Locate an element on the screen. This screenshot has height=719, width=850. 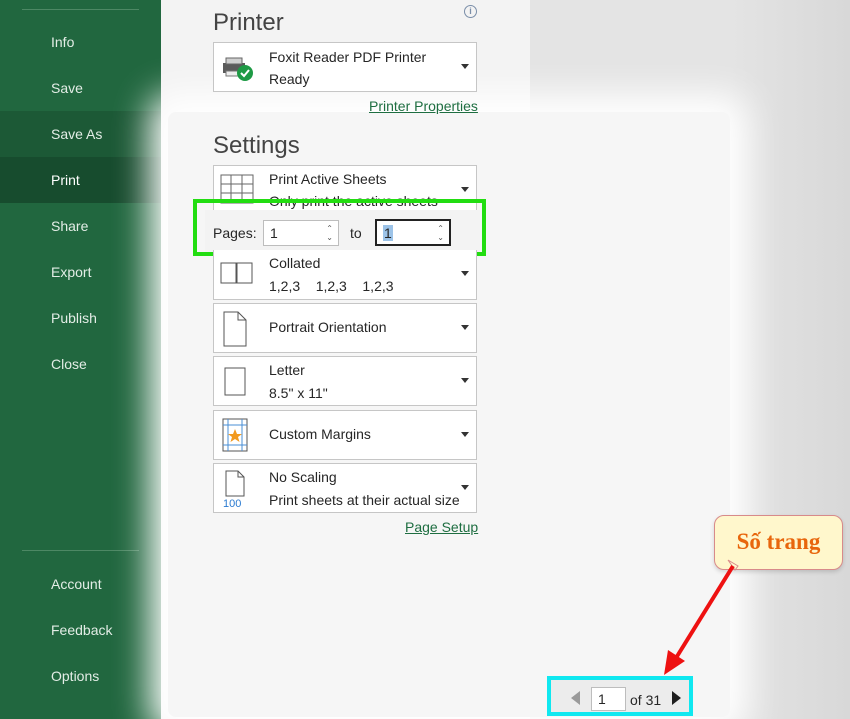
sidebar-item-export: Export is located at coordinates (80, 272).